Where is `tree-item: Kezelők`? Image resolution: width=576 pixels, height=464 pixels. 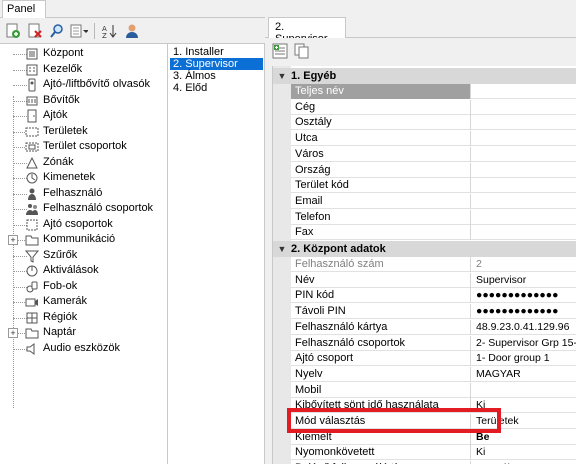
tree-item: Kezelők is located at coordinates (84, 70).